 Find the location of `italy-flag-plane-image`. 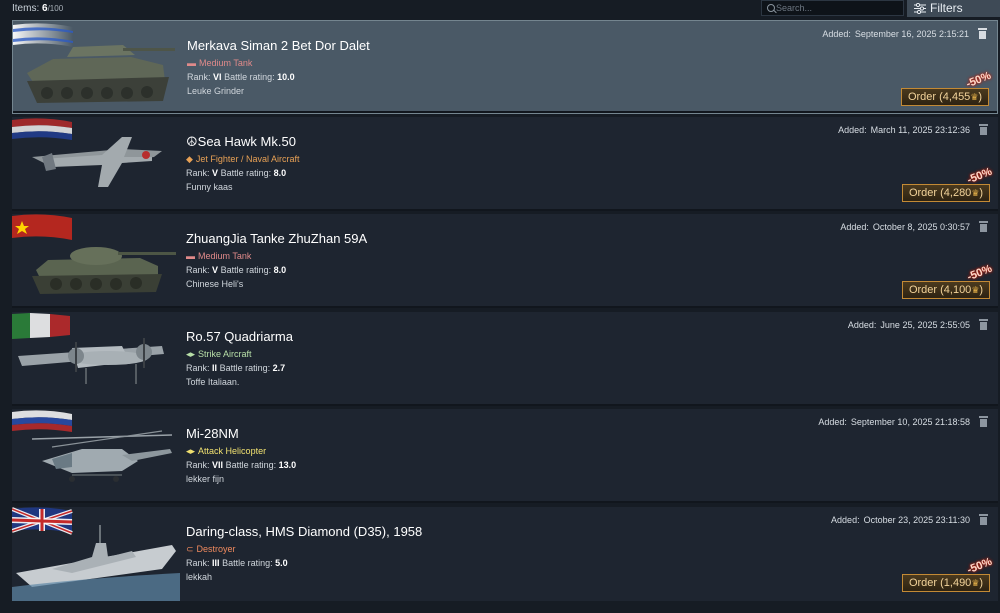

italy-flag-plane-image is located at coordinates (88, 348).